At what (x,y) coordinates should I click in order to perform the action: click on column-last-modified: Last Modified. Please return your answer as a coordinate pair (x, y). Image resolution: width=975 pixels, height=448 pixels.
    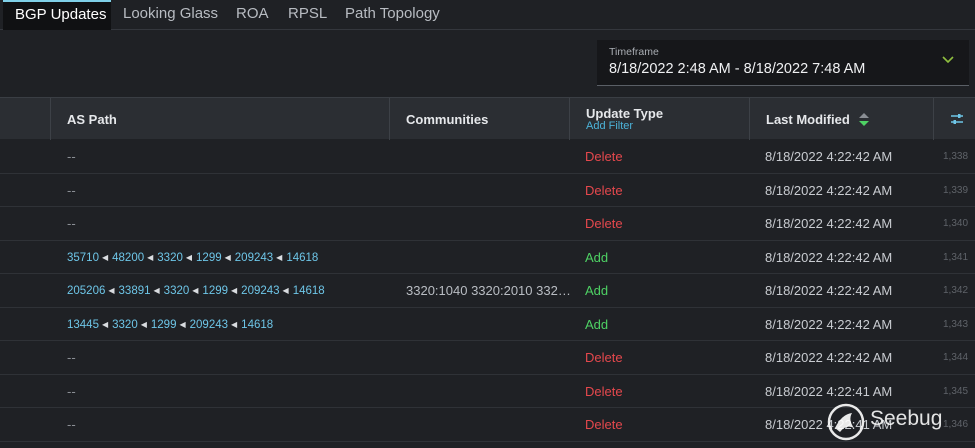
    Looking at the image, I should click on (841, 119).